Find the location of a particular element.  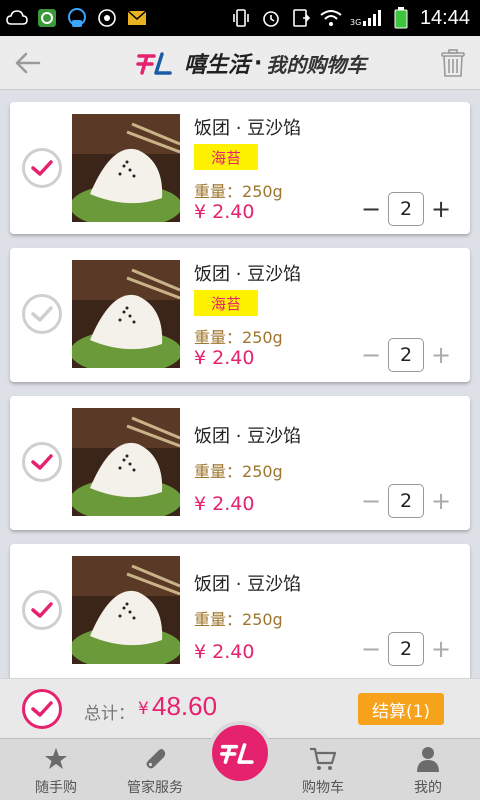

chat-icon is located at coordinates (77, 18).